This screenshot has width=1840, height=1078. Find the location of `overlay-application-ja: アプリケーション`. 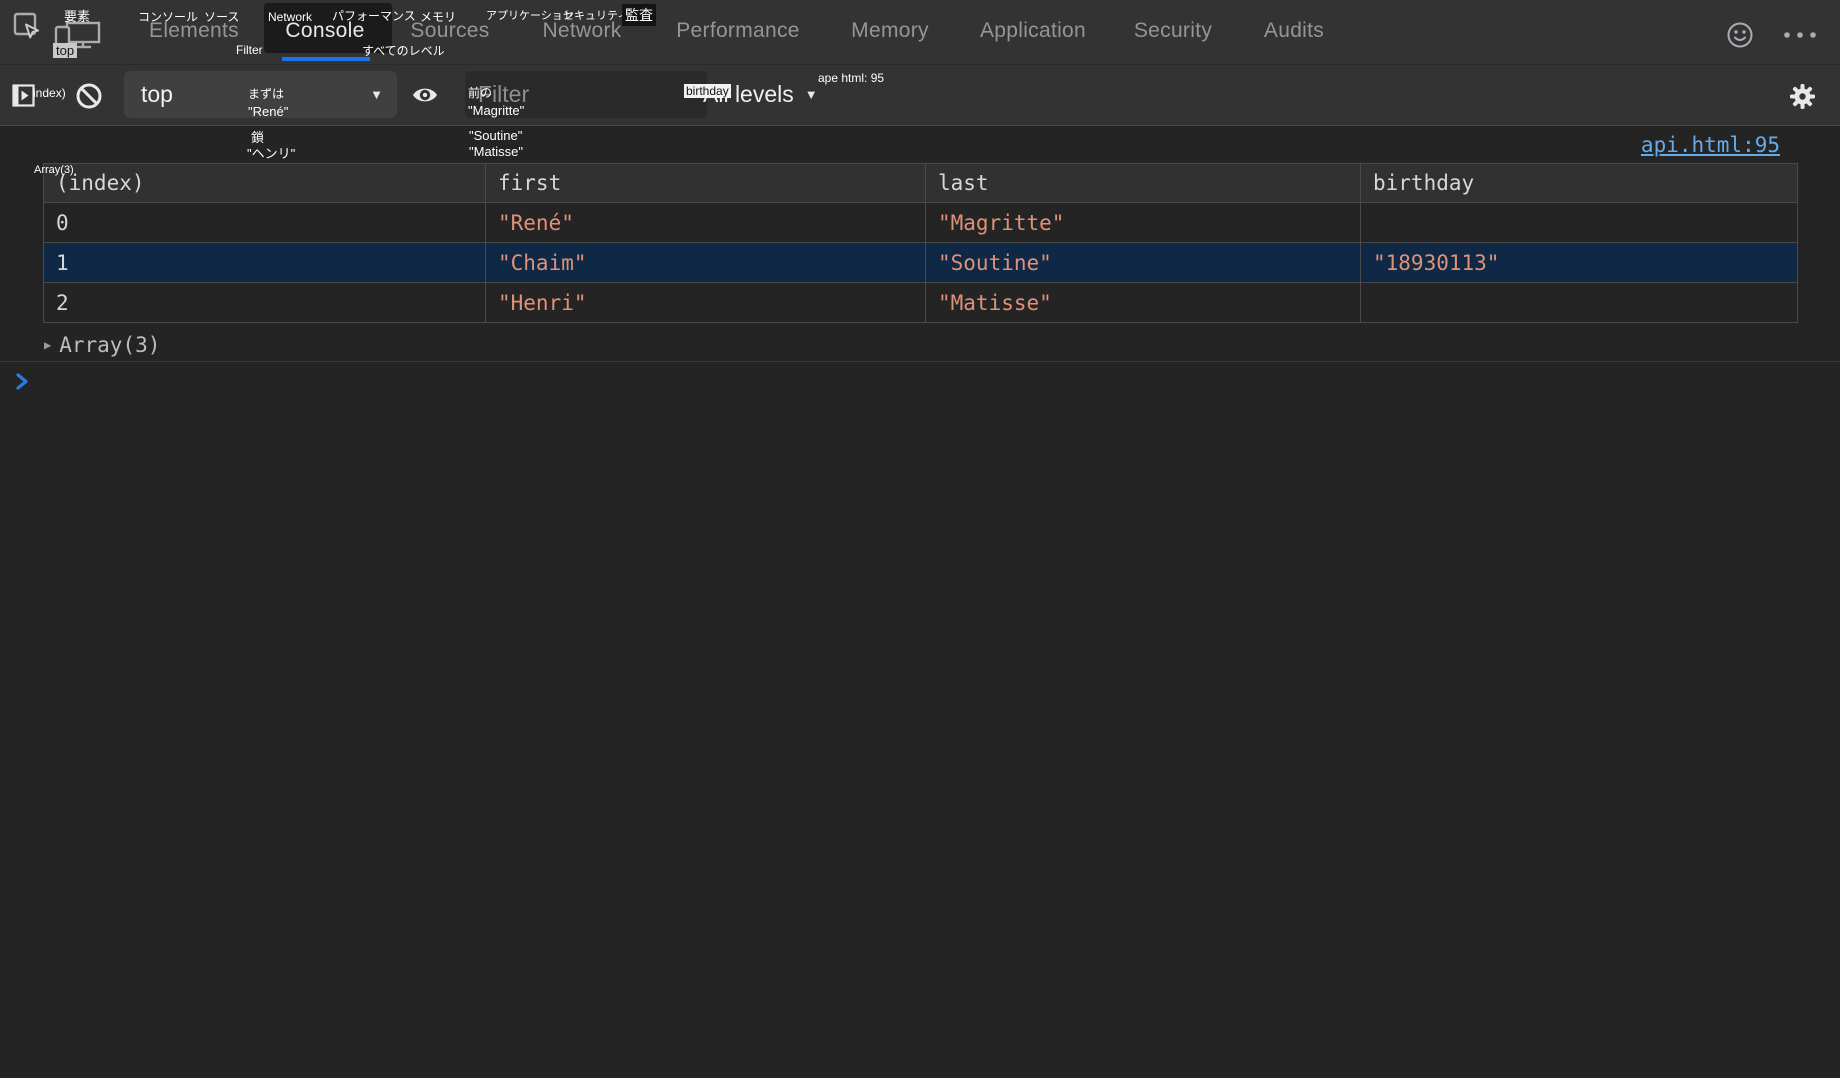

overlay-application-ja: アプリケーション is located at coordinates (530, 16).